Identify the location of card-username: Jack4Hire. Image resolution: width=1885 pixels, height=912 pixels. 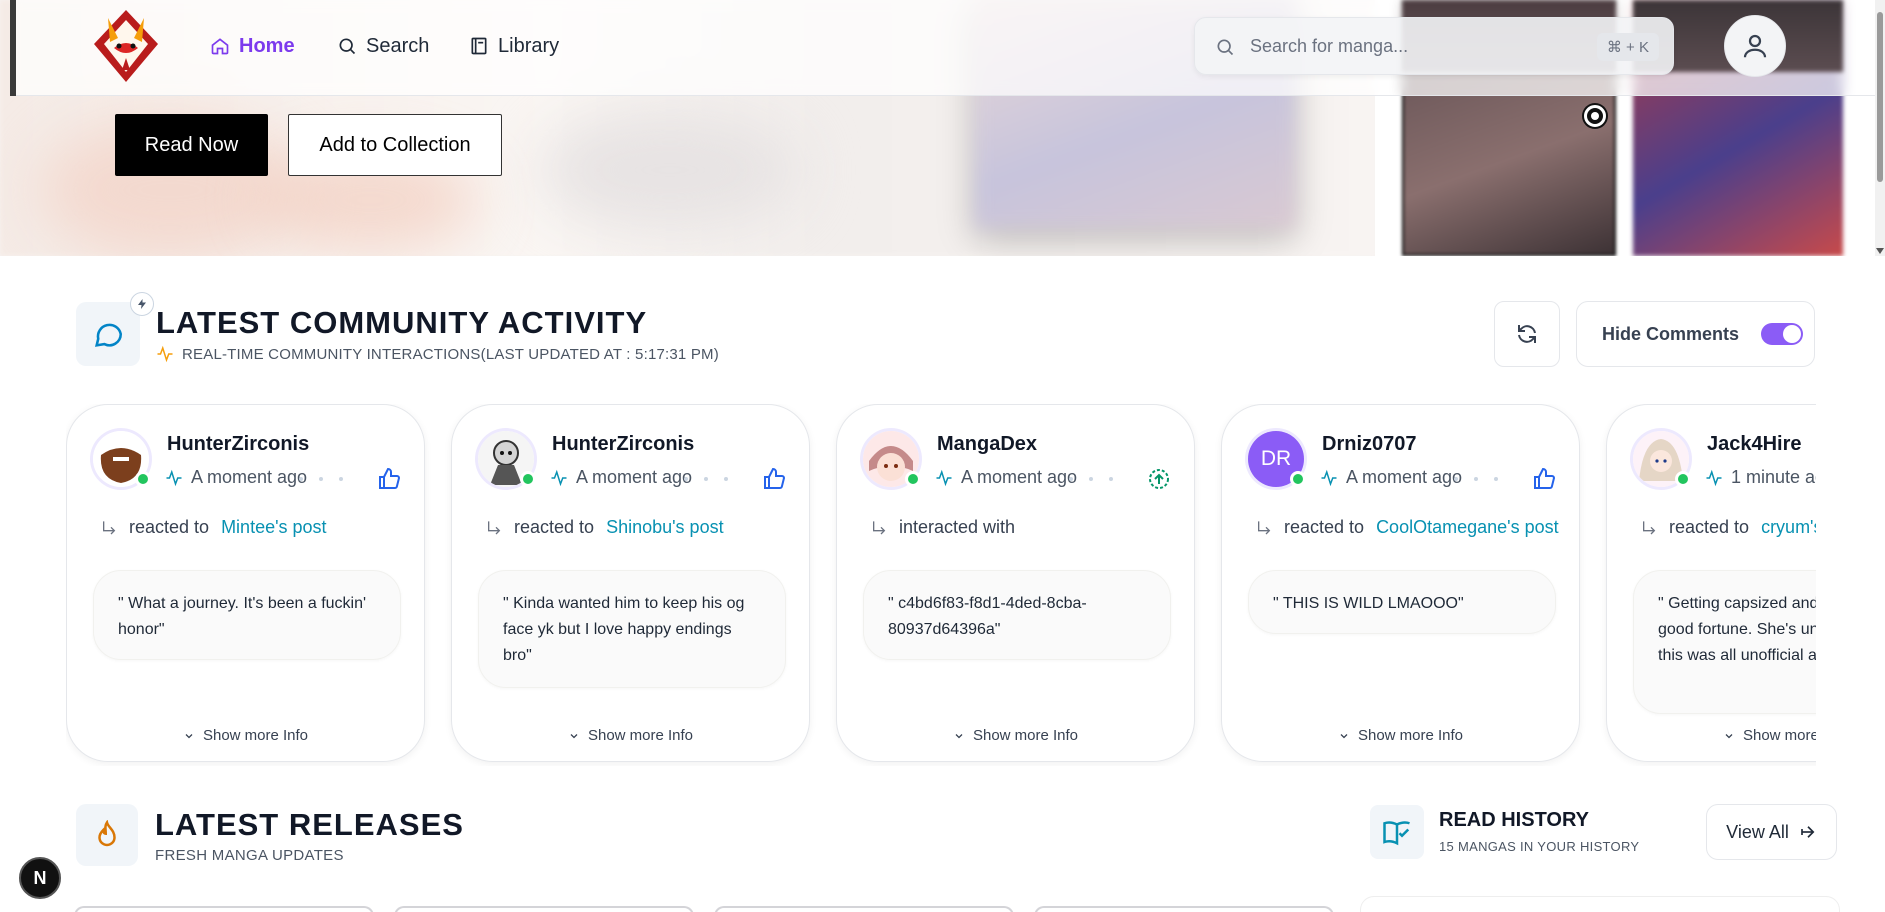
(1754, 444).